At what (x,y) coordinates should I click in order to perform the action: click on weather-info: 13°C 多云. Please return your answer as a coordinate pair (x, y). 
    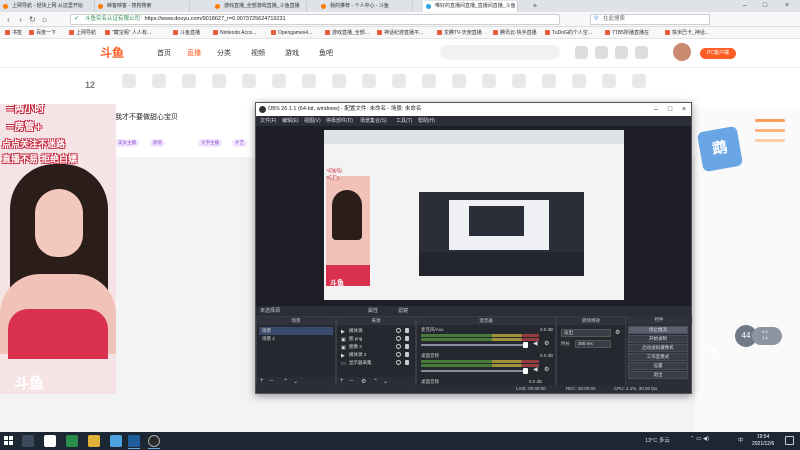
    Looking at the image, I should click on (657, 440).